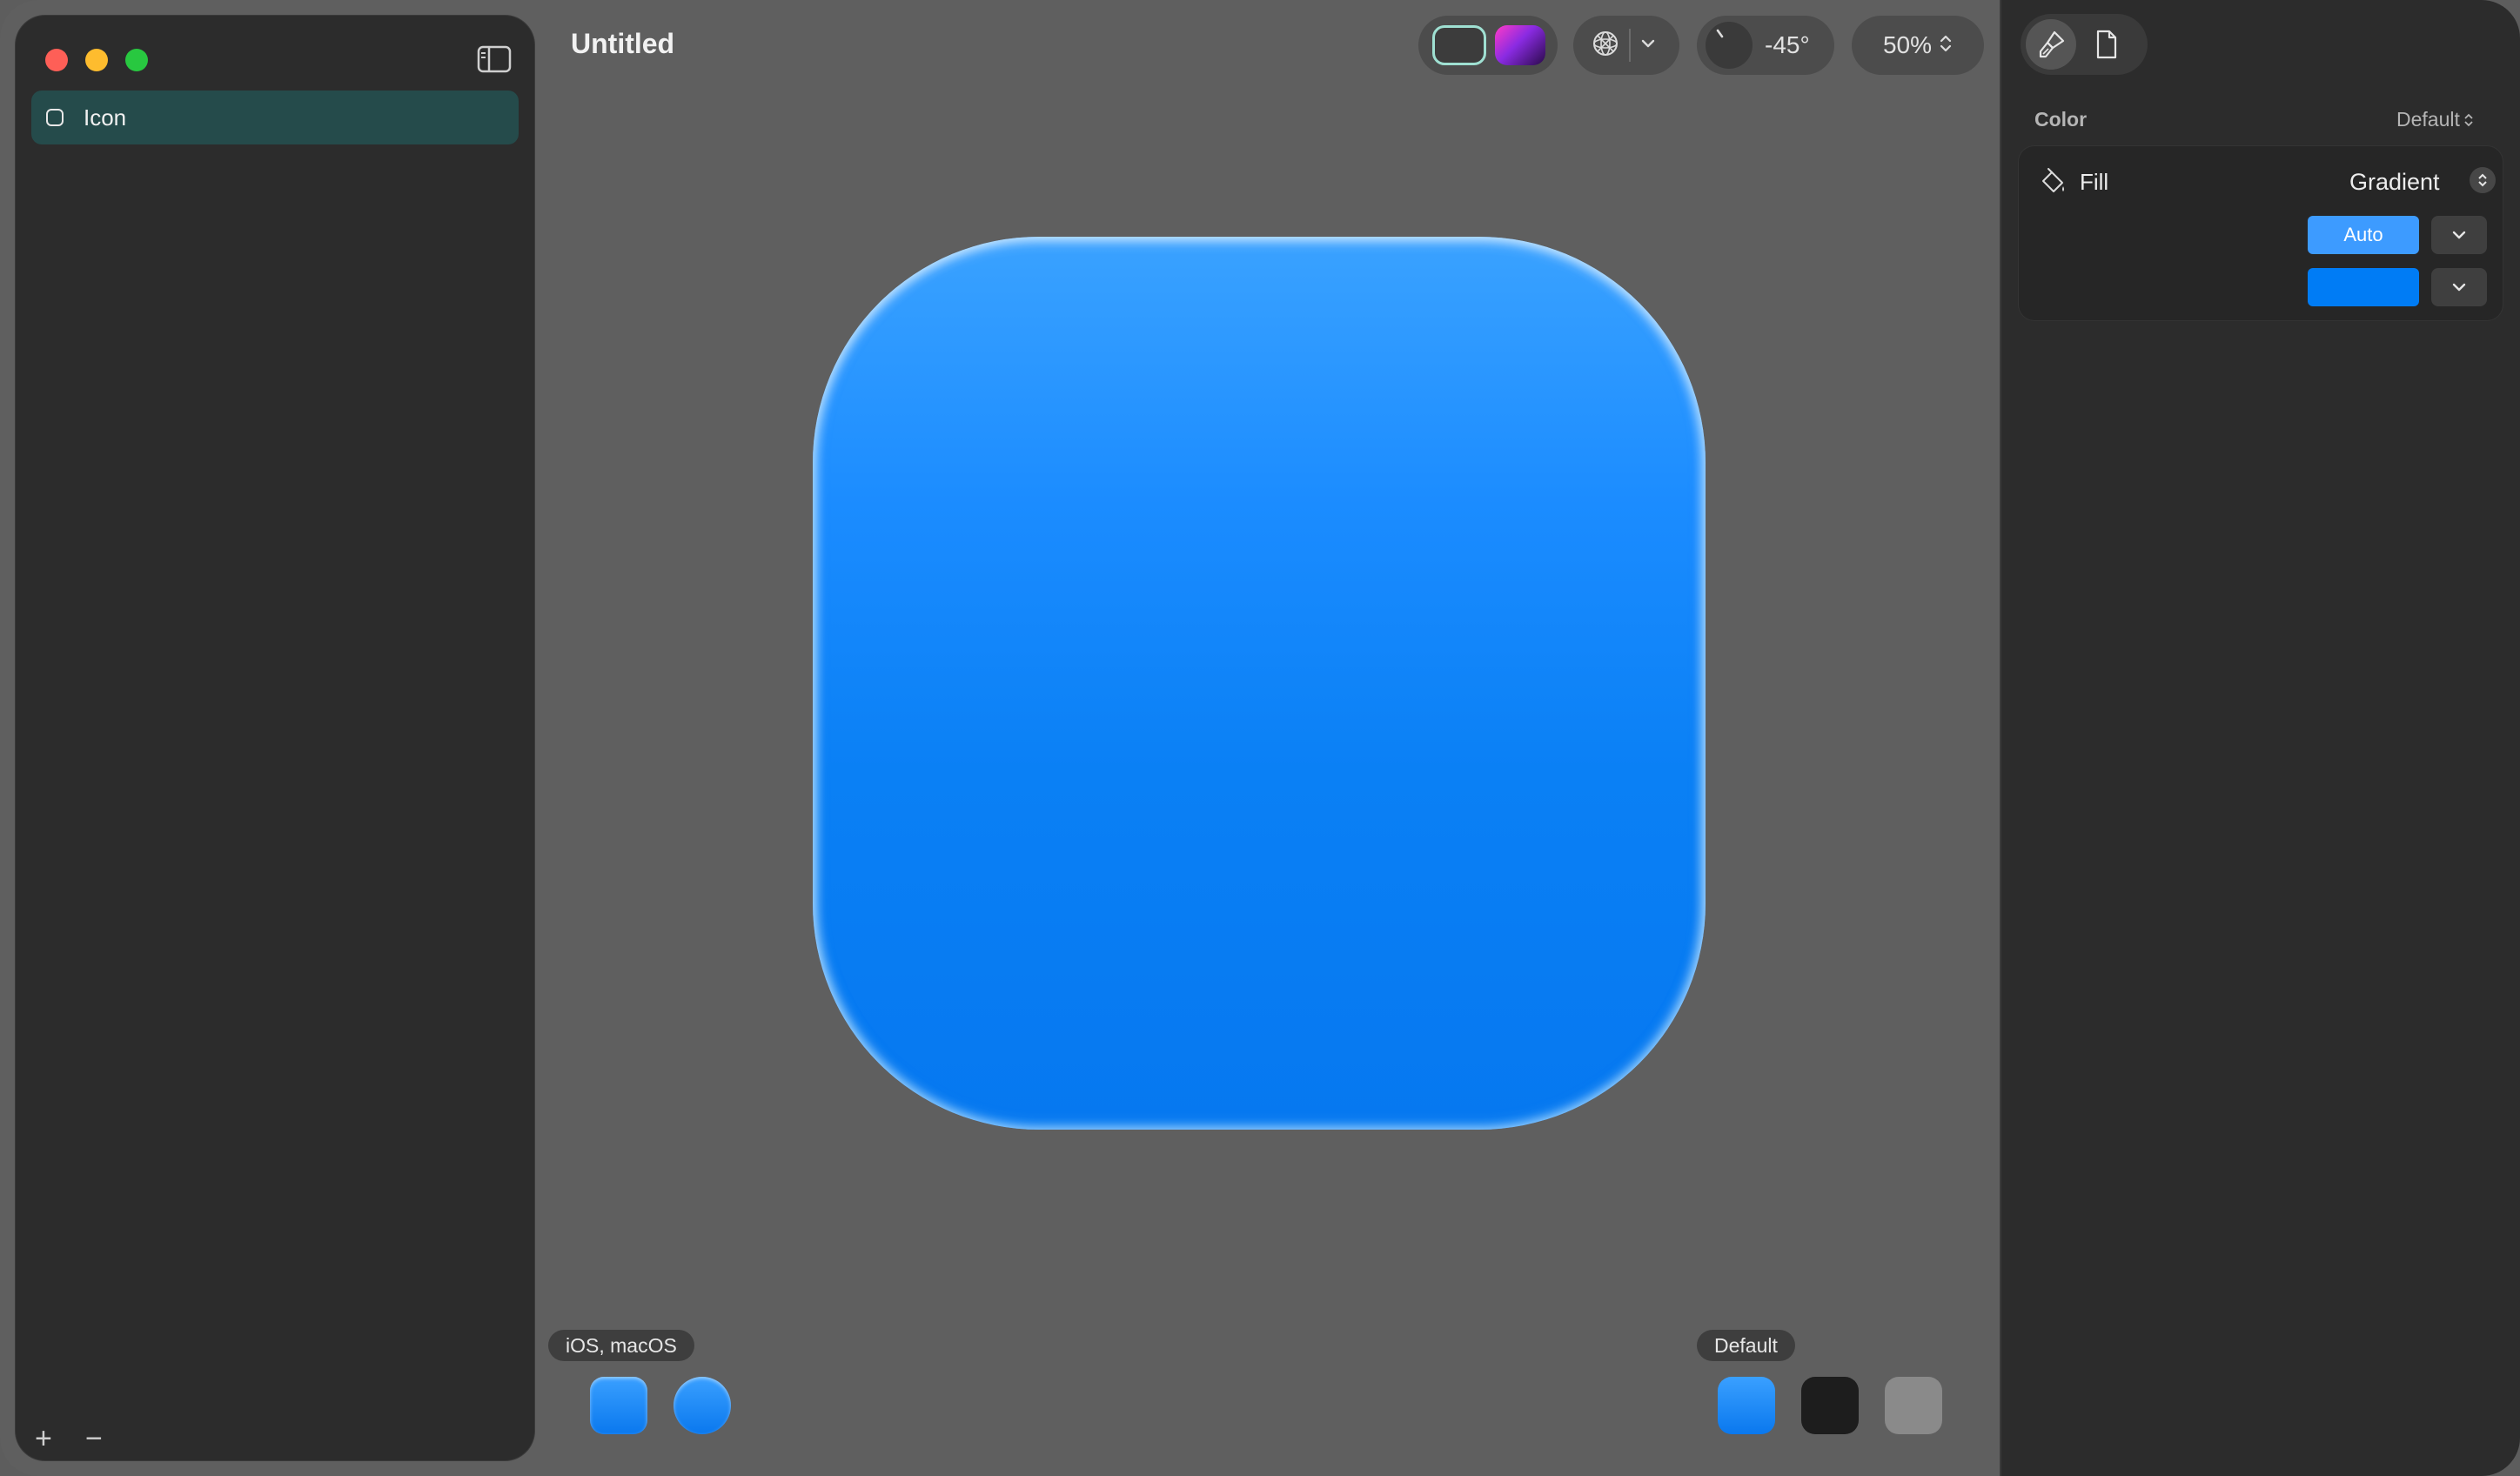 The width and height of the screenshot is (2520, 1476). What do you see at coordinates (1488, 45) in the screenshot?
I see `appearance-mode-switcher` at bounding box center [1488, 45].